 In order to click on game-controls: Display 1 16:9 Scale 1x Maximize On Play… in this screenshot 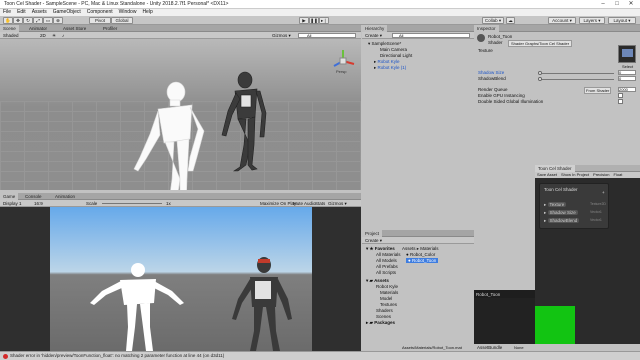, I will do `click(180, 203)`.